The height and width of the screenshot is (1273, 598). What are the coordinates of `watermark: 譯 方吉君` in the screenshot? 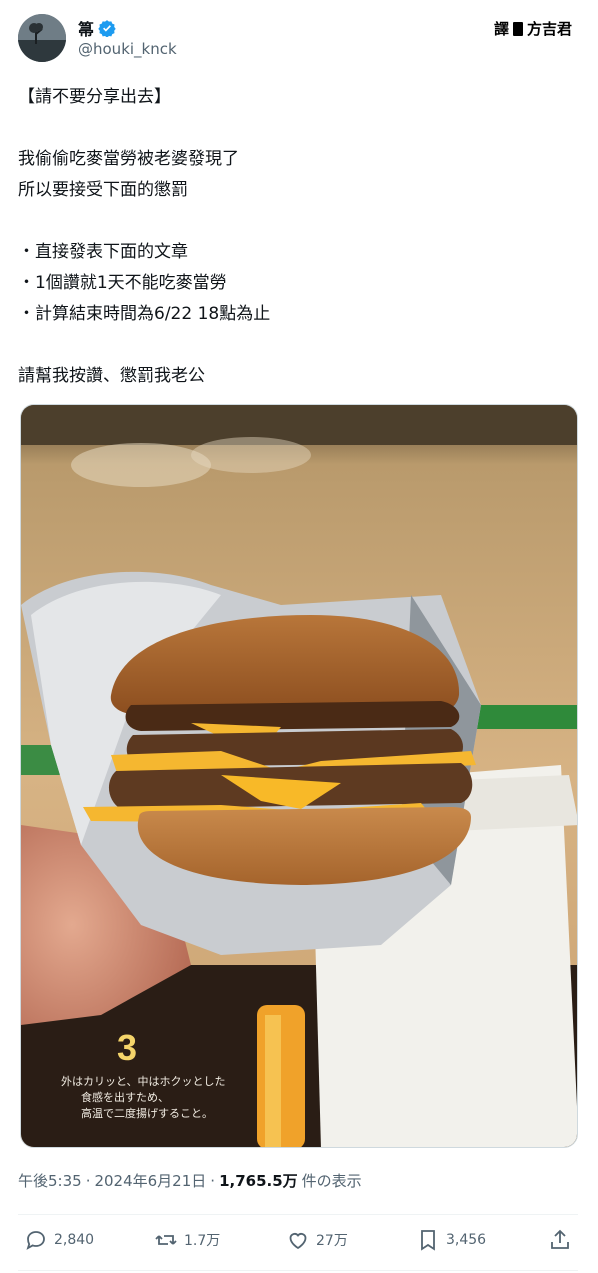 It's located at (533, 28).